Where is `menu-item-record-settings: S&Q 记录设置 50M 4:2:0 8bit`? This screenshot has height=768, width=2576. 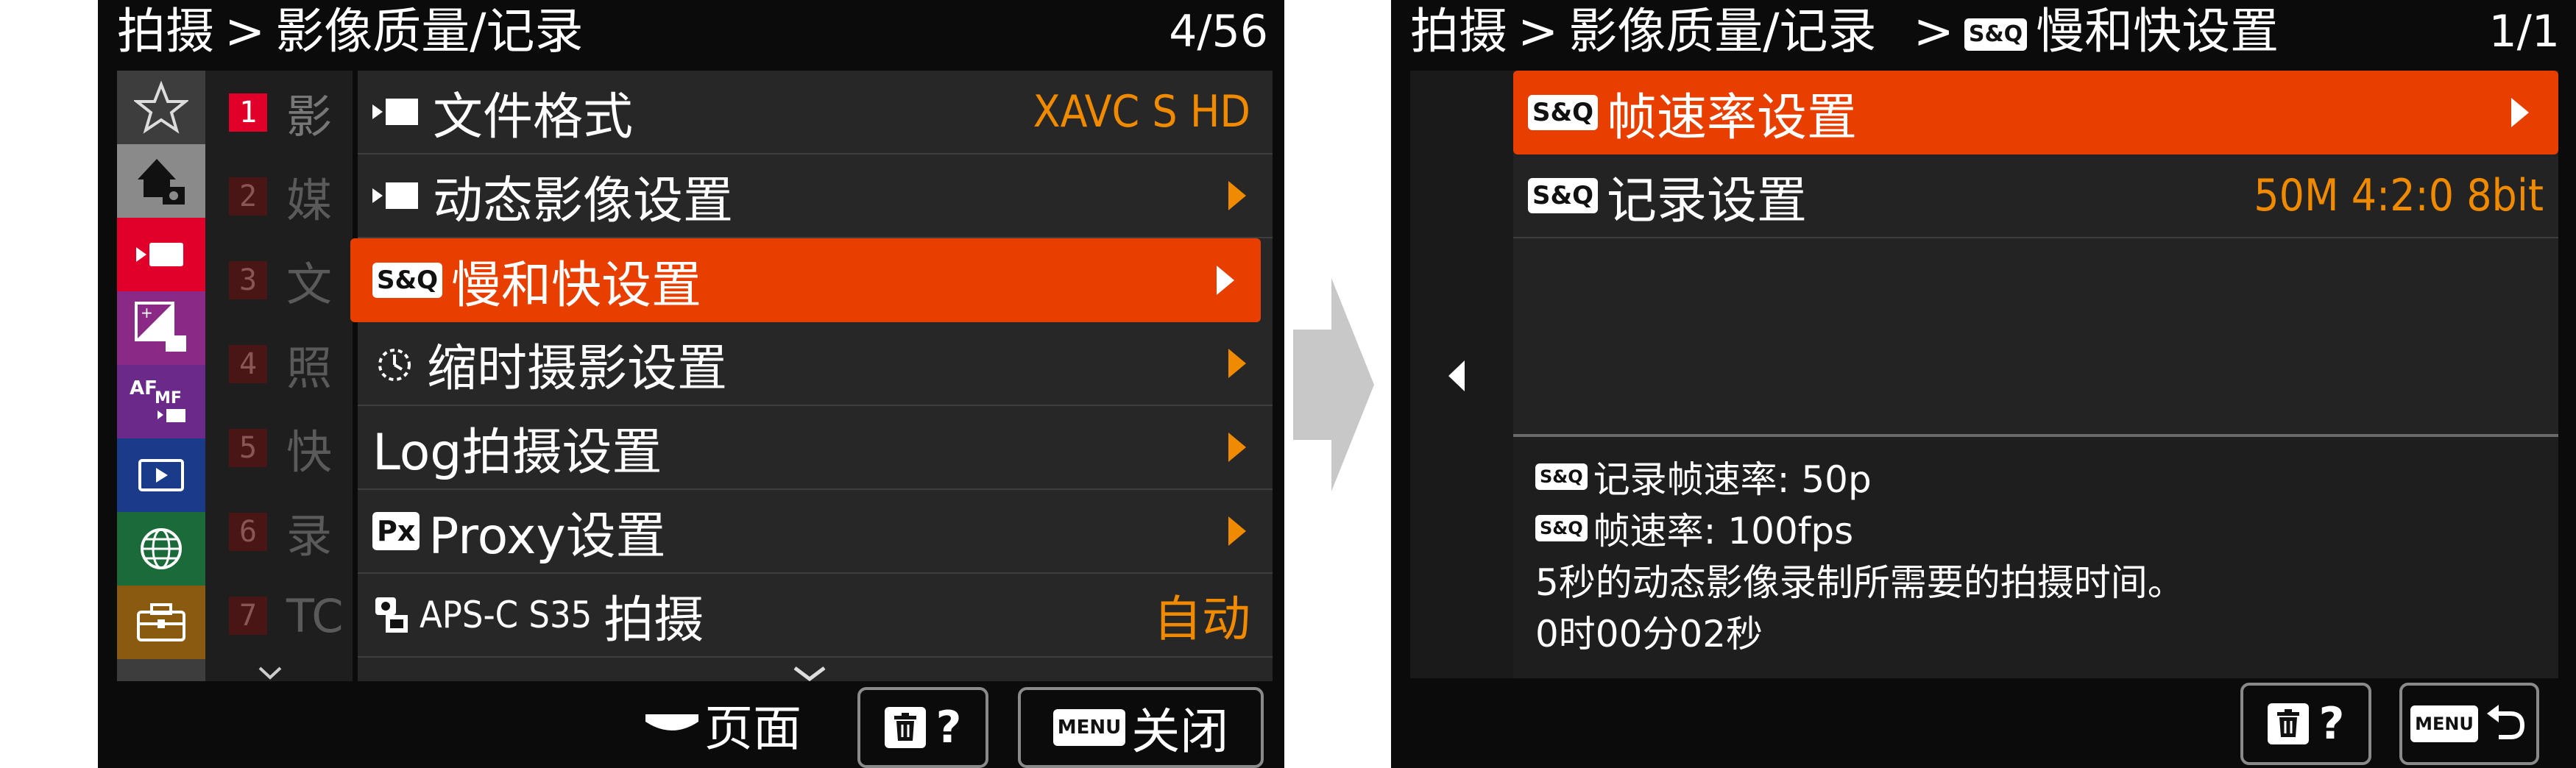 menu-item-record-settings: S&Q 记录设置 50M 4:2:0 8bit is located at coordinates (2035, 196).